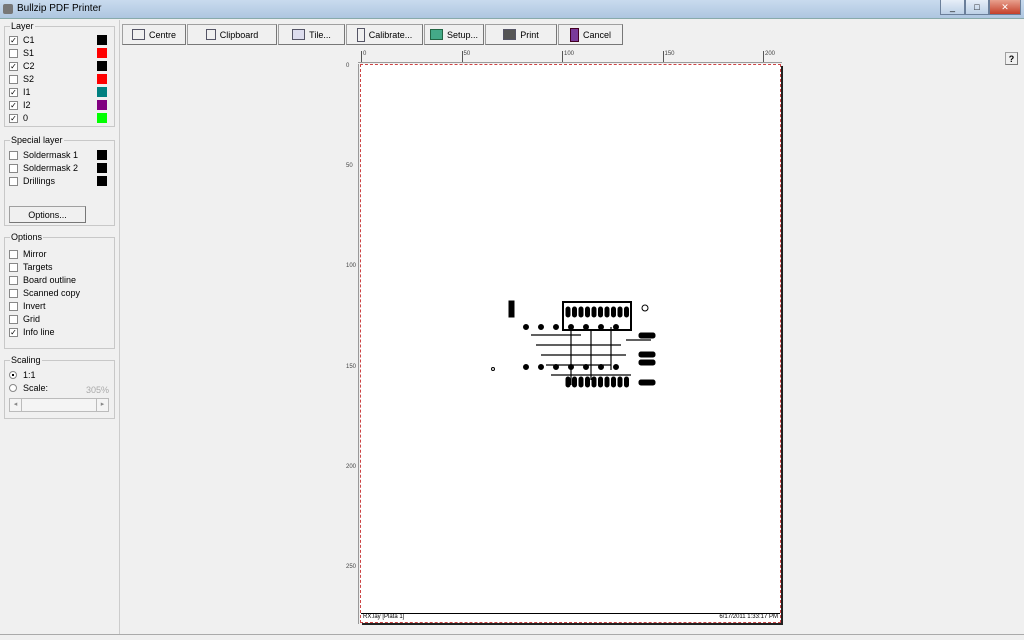 This screenshot has width=1024, height=640. I want to click on checkbox-c1: ✓ C1, so click(22, 40).